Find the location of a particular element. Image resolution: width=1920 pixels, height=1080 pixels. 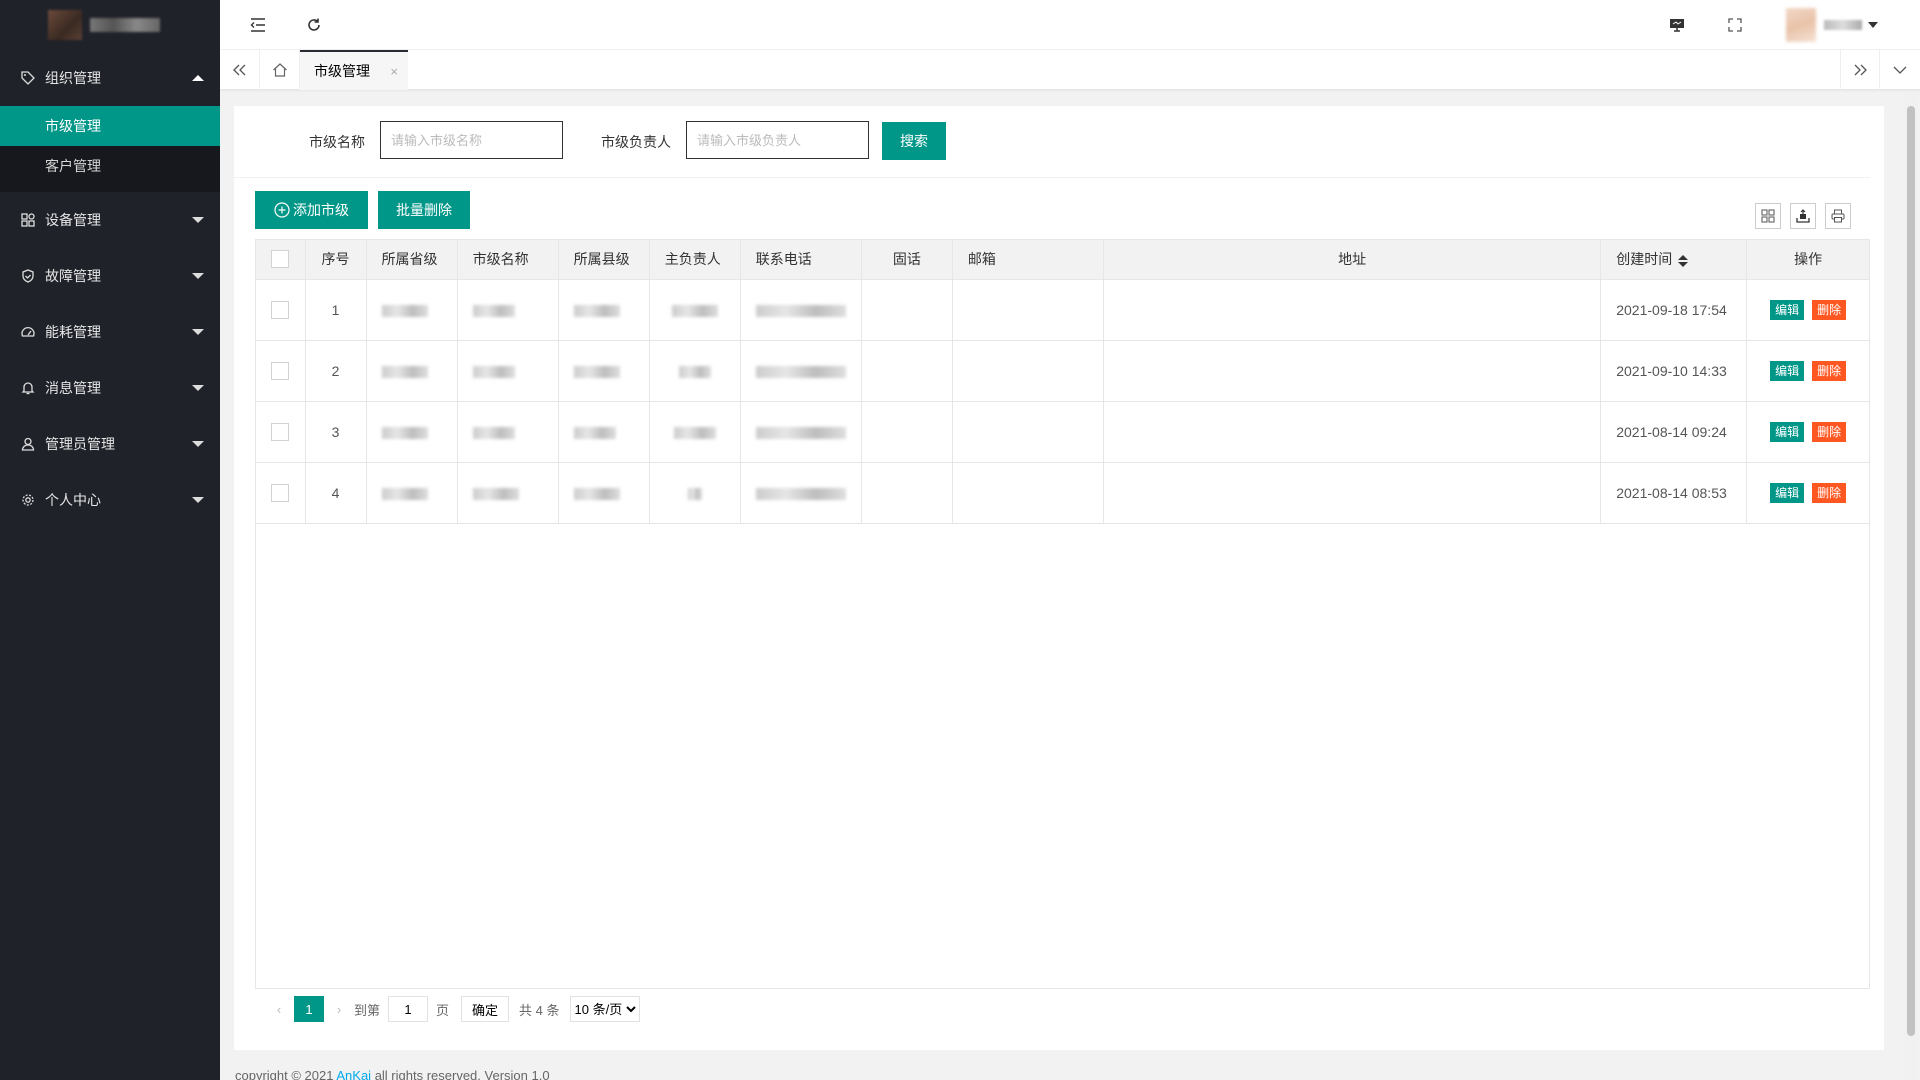

nav-group-label: 能耗管理 is located at coordinates (73, 332).